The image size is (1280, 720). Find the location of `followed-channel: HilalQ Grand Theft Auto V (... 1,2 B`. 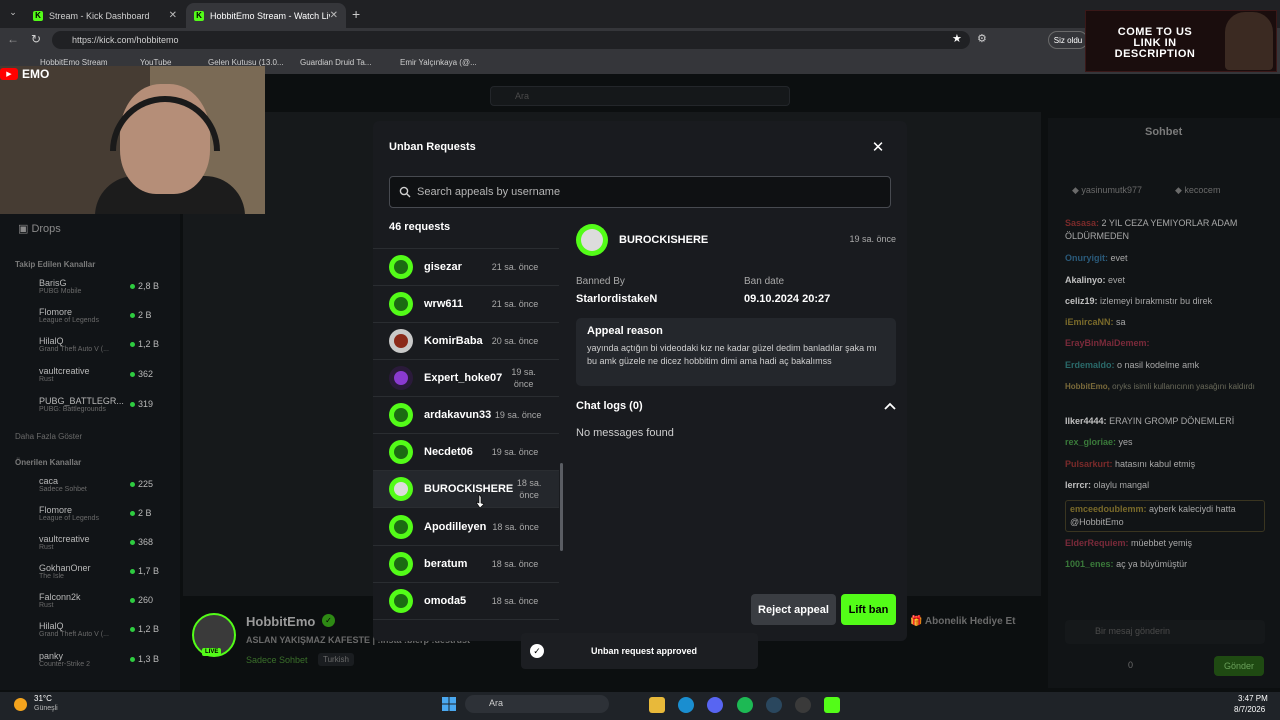

followed-channel: HilalQ Grand Theft Auto V (... 1,2 B is located at coordinates (90, 344).